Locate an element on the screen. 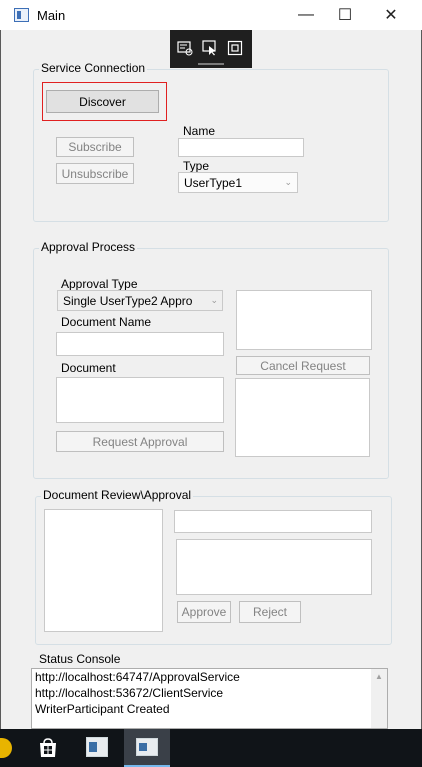 The height and width of the screenshot is (767, 422). console-line: http://localhost:53672/ClientService is located at coordinates (129, 693).